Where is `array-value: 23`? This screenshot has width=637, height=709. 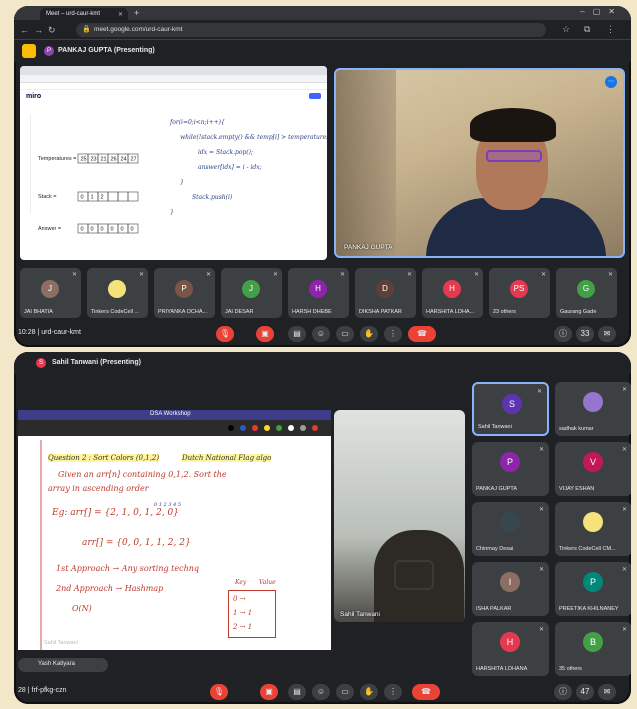 array-value: 23 is located at coordinates (94, 160).